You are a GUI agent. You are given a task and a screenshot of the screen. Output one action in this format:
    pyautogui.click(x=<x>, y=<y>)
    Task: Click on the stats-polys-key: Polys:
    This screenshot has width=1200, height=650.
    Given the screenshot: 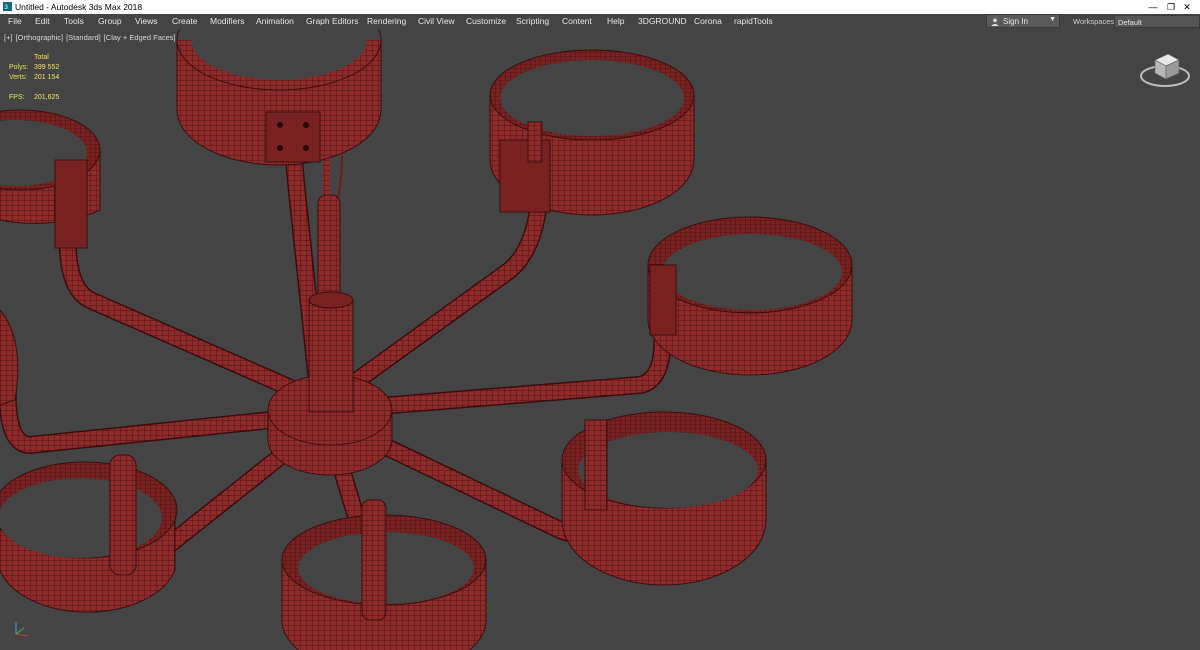 What is the action you would take?
    pyautogui.click(x=19, y=67)
    